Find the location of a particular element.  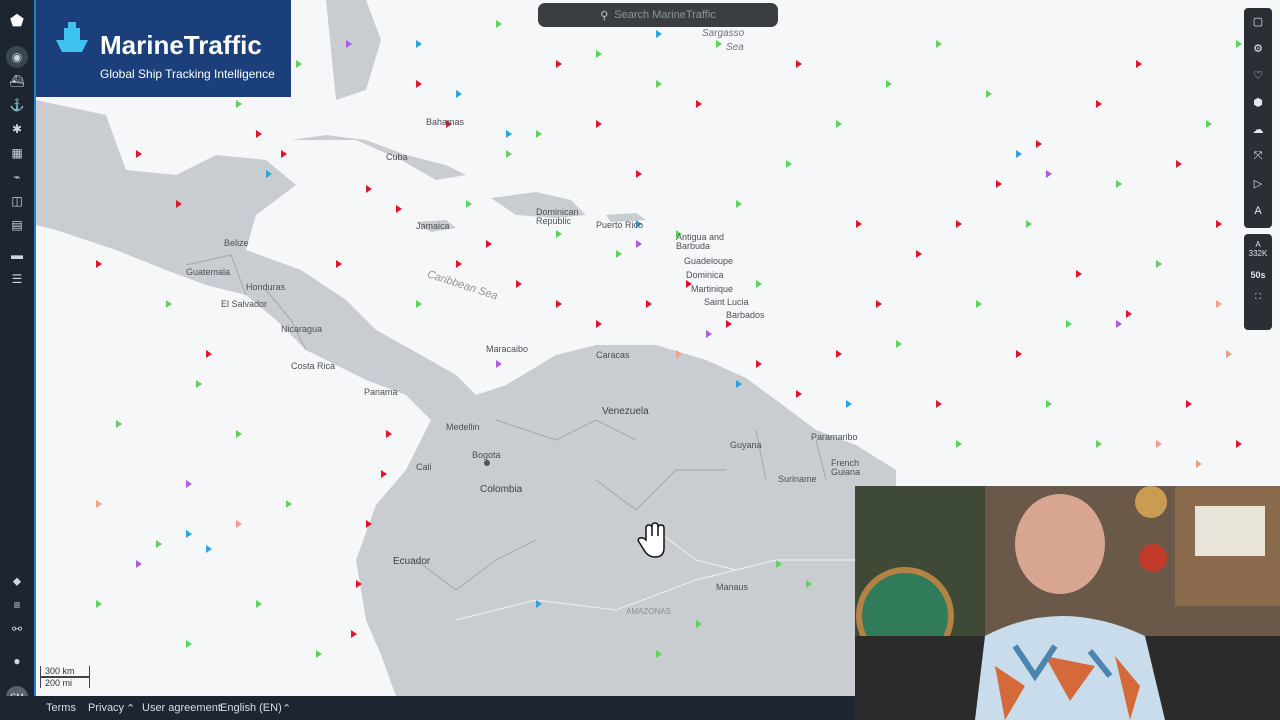

label-caribbean-sea: Caribbean Sea is located at coordinates (463, 285).